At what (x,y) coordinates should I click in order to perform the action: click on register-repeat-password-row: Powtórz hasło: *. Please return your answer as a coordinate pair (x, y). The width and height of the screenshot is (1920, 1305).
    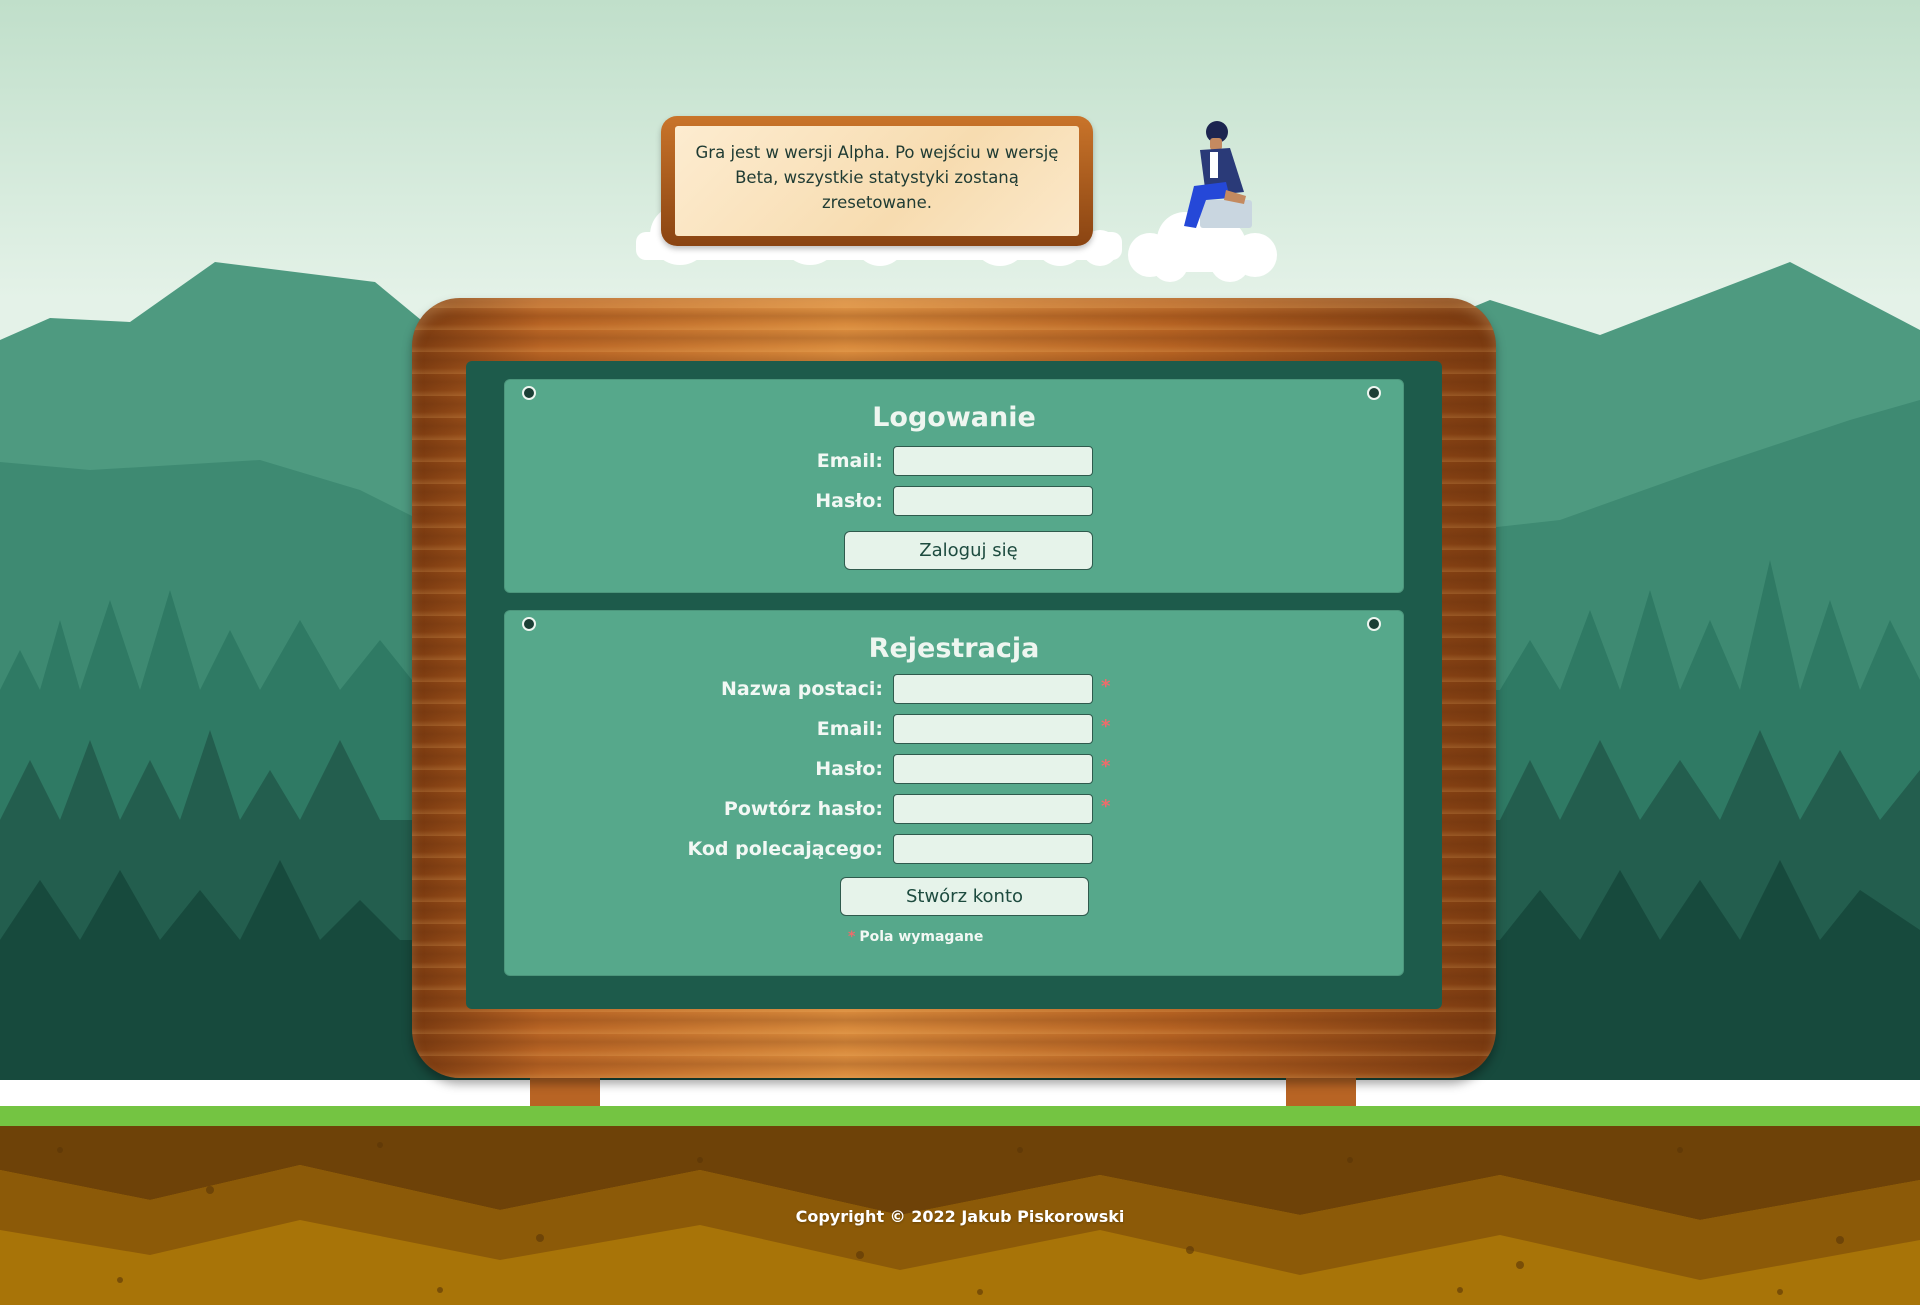
    Looking at the image, I should click on (954, 809).